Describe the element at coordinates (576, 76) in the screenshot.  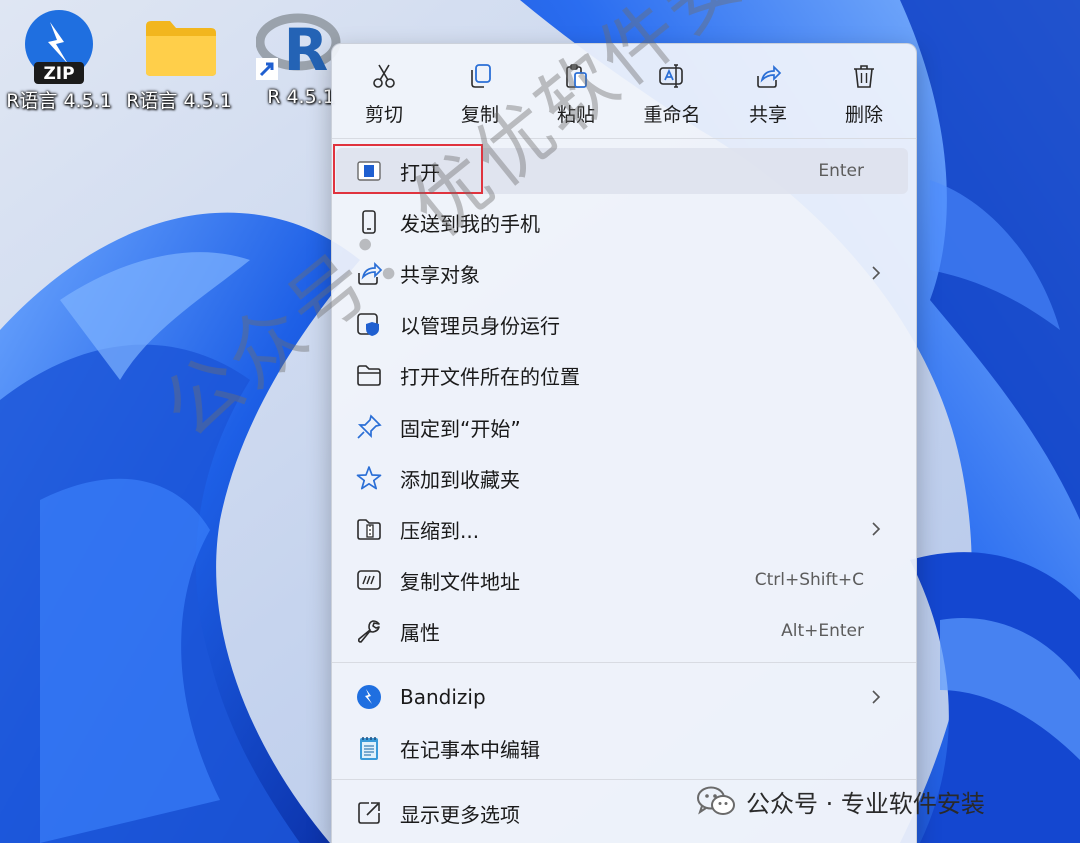
I see `paste-icon` at that location.